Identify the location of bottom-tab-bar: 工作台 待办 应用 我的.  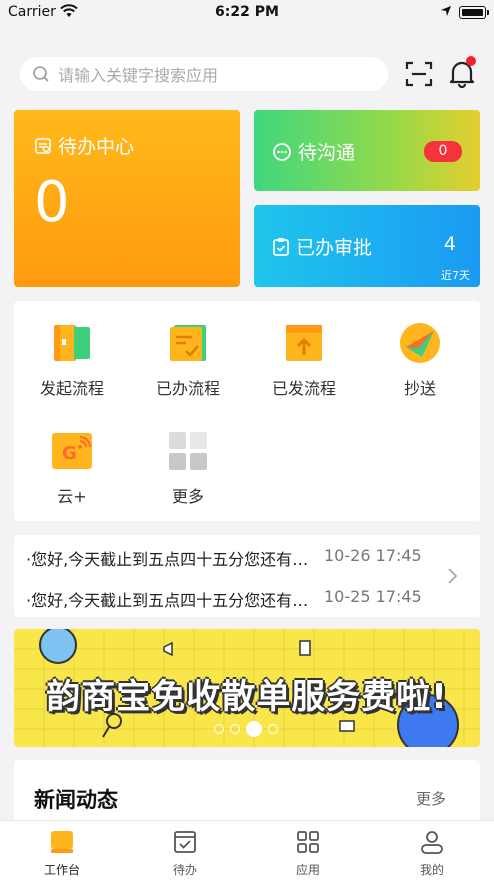
(247, 850).